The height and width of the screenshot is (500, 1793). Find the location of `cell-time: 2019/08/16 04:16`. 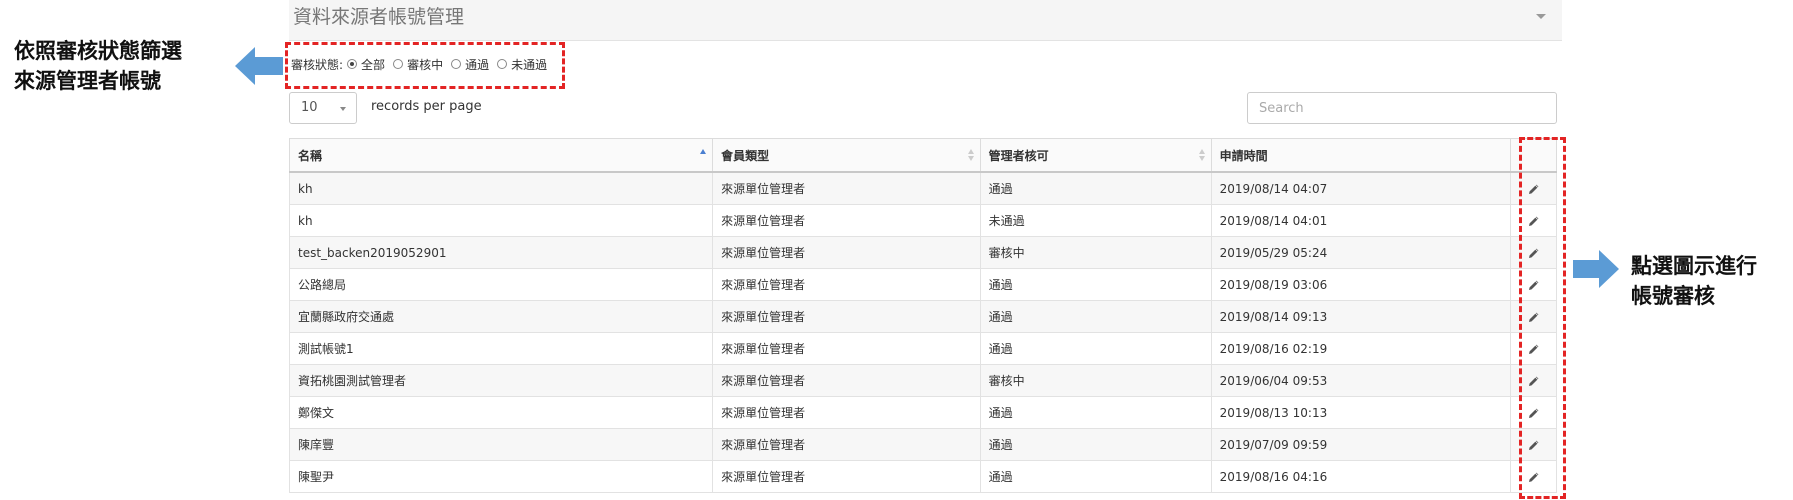

cell-time: 2019/08/16 04:16 is located at coordinates (1361, 476).